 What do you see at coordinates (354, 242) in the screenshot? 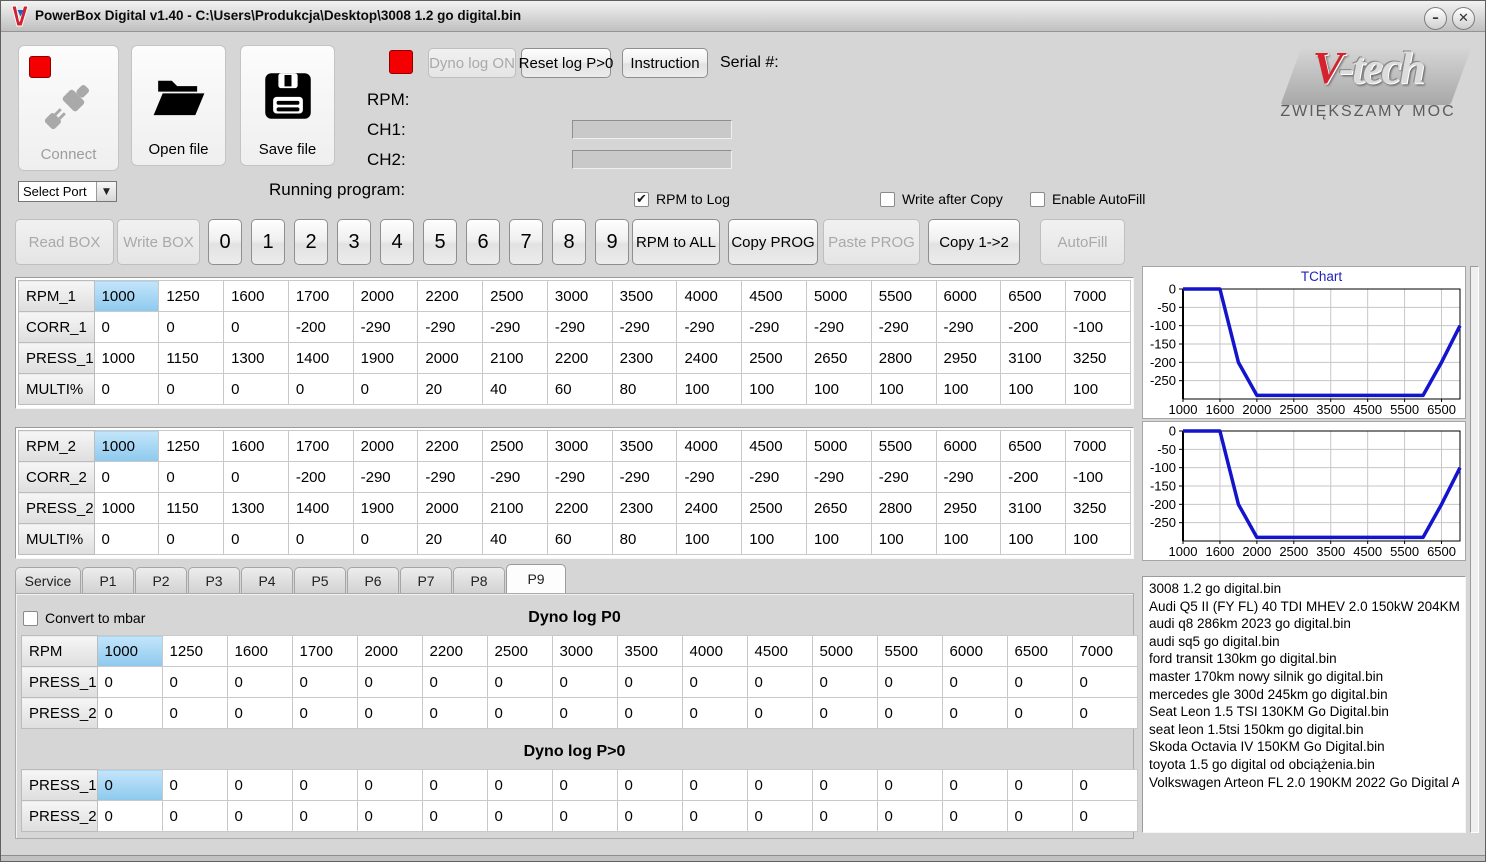
I see `digit-button-3: 3` at bounding box center [354, 242].